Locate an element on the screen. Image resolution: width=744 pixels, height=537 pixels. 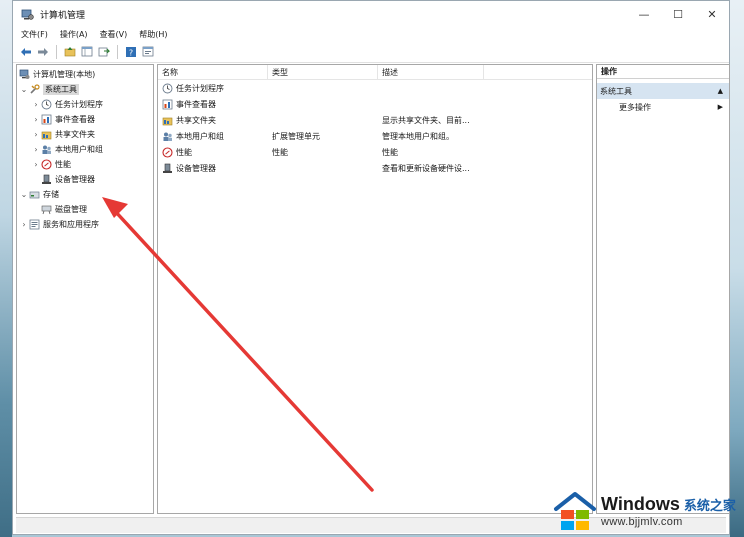
desktop-background-left is located at coordinates (6, 268).